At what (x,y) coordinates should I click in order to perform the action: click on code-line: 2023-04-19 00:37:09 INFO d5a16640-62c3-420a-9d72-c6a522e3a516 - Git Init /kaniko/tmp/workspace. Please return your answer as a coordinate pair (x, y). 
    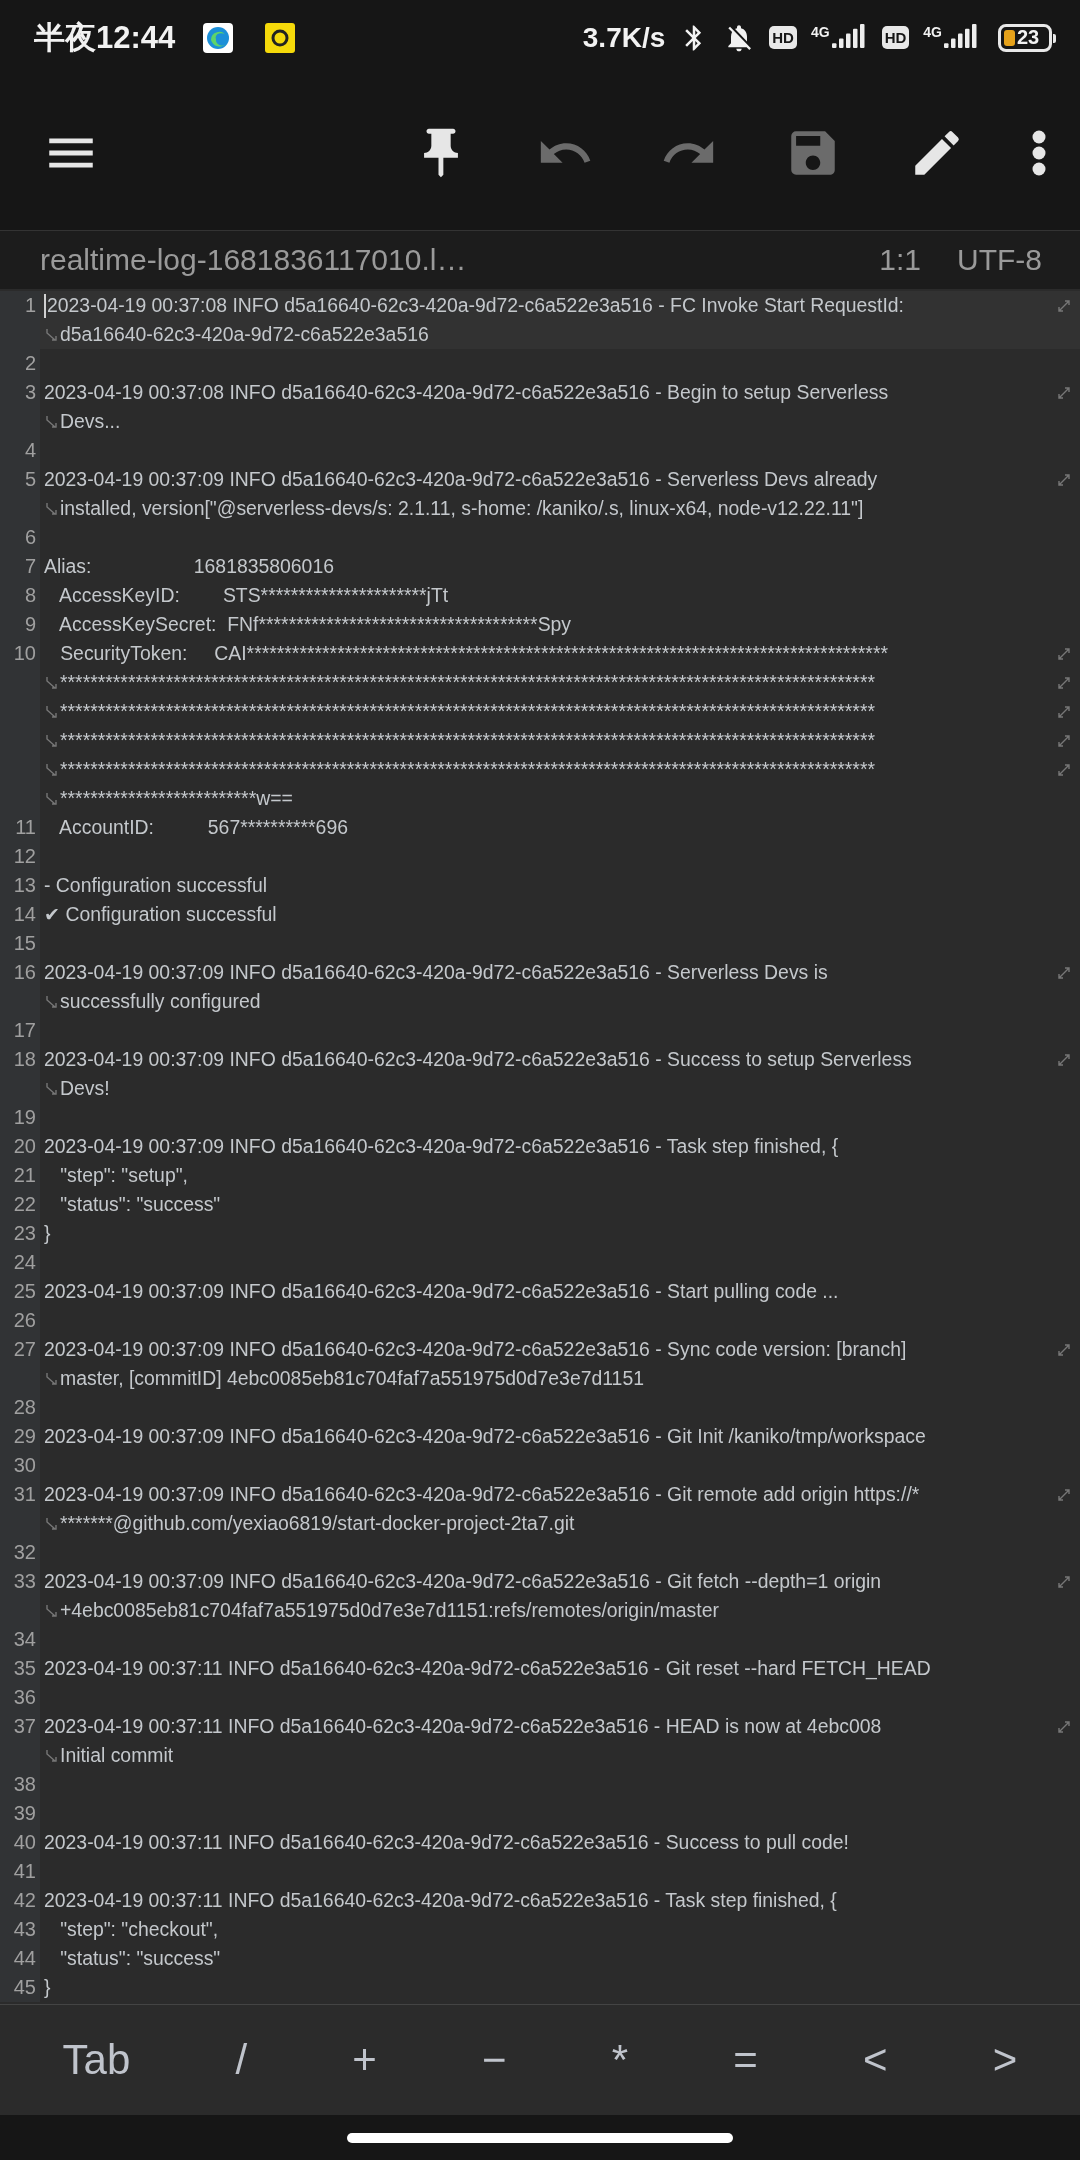
    Looking at the image, I should click on (485, 1436).